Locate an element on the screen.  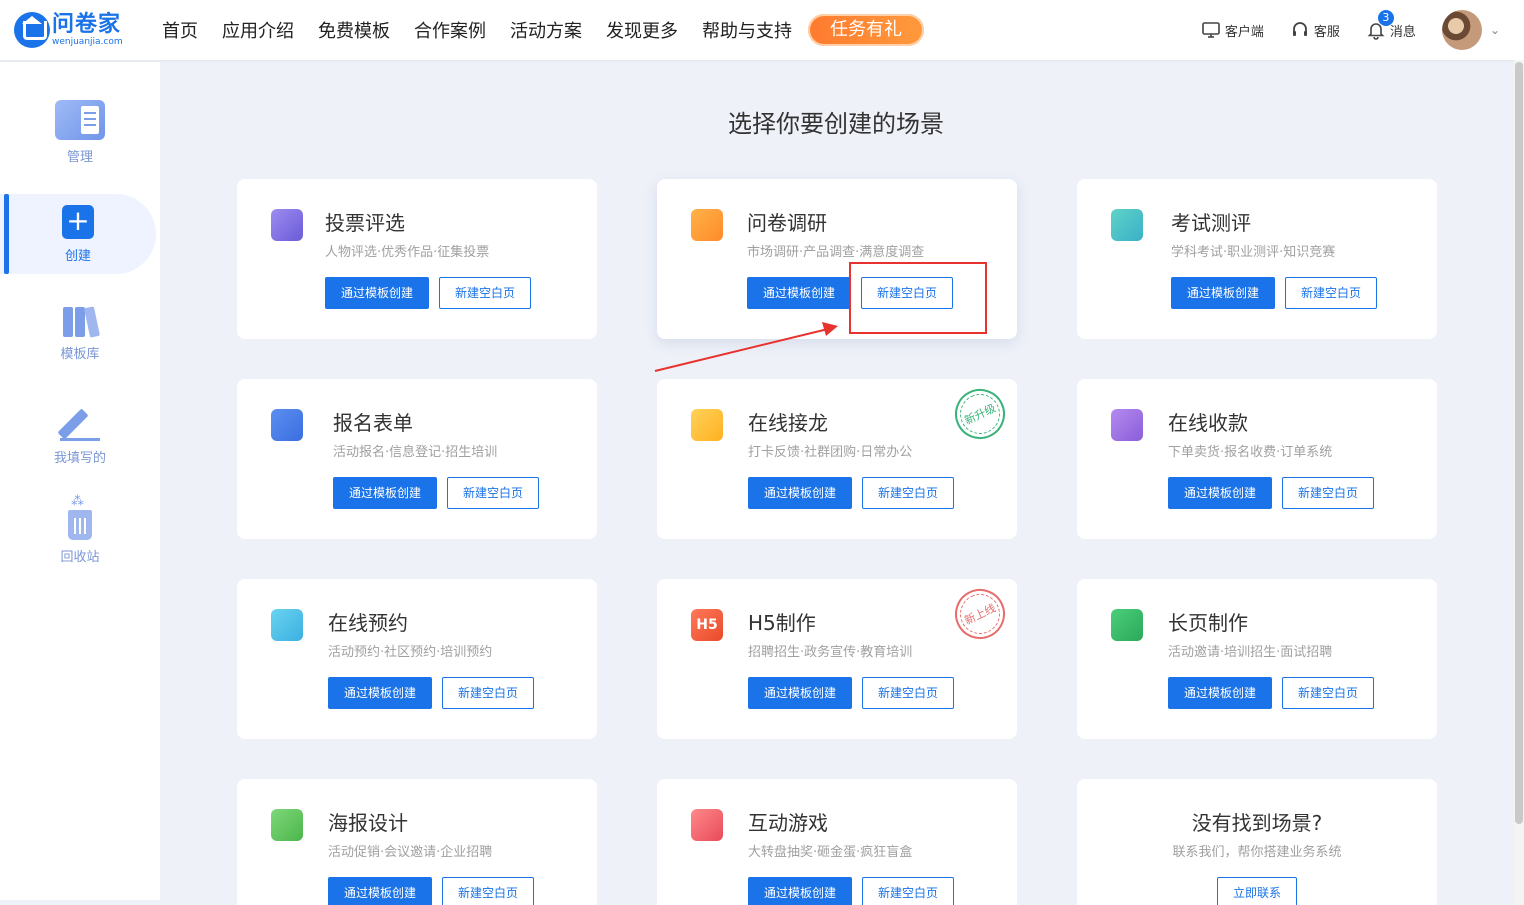
annotation-arrow is located at coordinates (746, 347).